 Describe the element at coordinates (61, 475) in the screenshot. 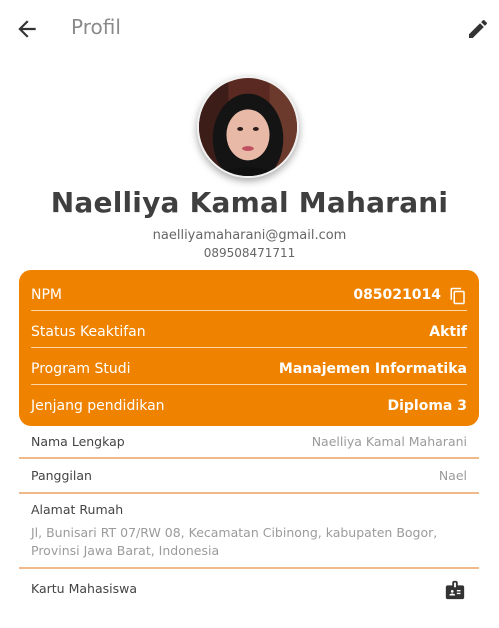

I see `nickname-label: Panggilan` at that location.